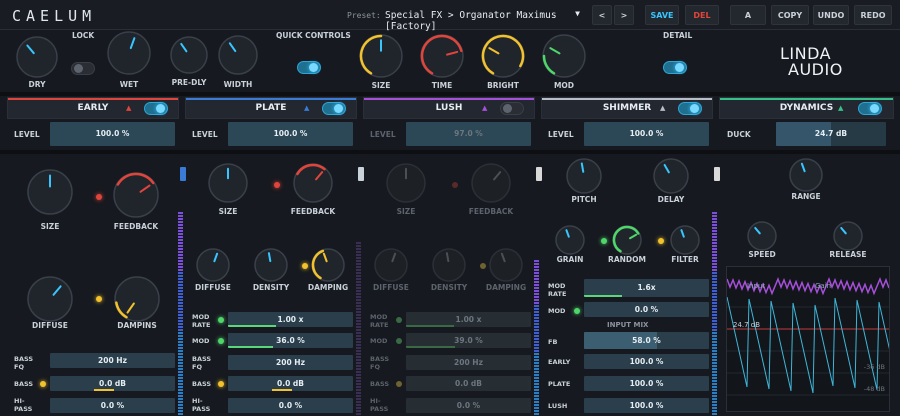 The image size is (900, 416). What do you see at coordinates (840, 108) in the screenshot?
I see `dynamics-collapse-icon: ▲` at bounding box center [840, 108].